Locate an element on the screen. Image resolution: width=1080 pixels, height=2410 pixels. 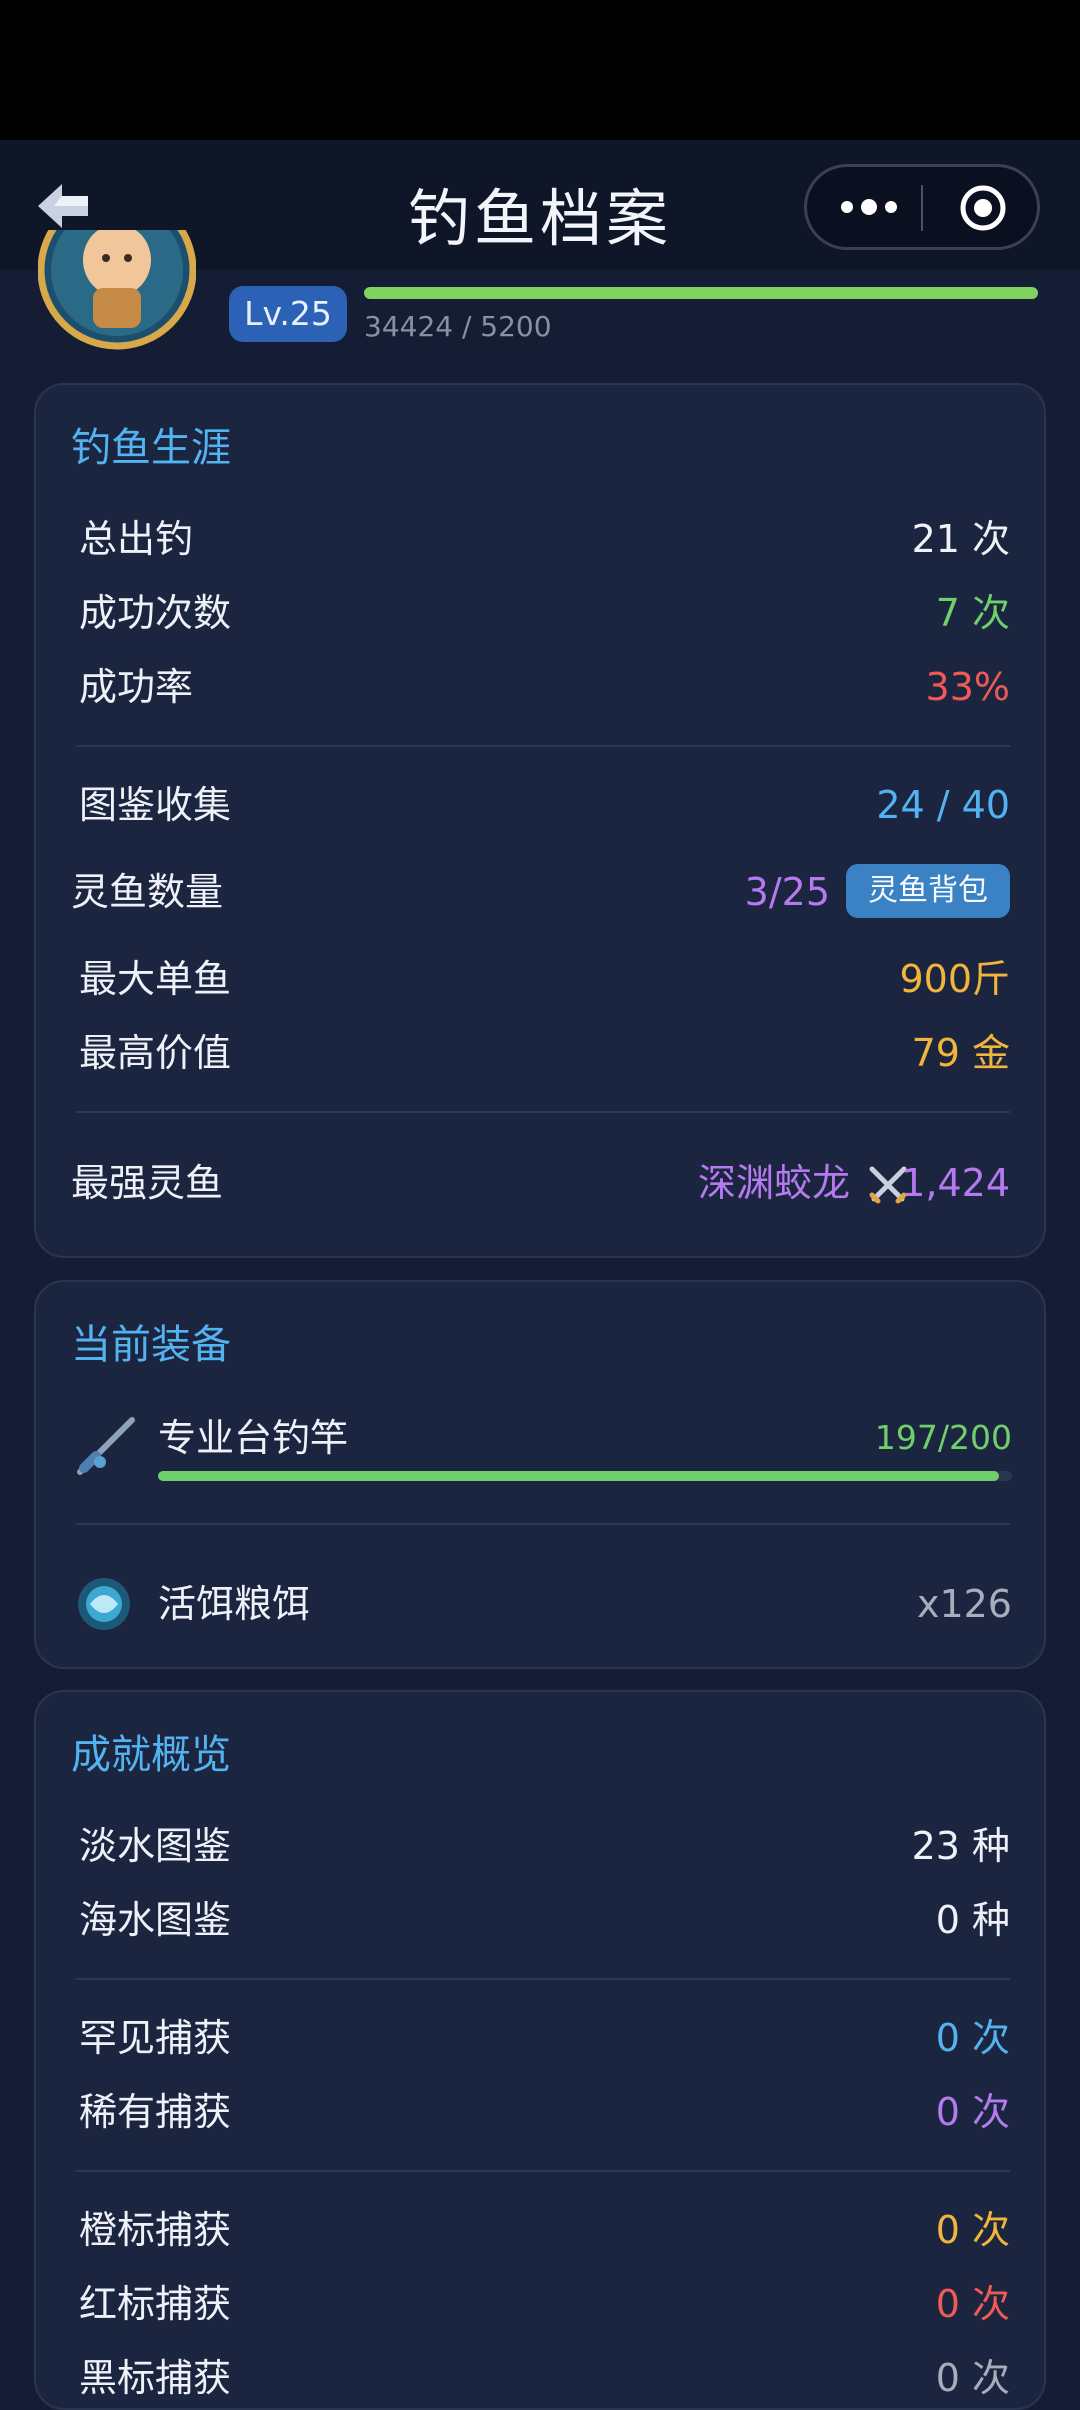
rod-durability-bar is located at coordinates (585, 1476).